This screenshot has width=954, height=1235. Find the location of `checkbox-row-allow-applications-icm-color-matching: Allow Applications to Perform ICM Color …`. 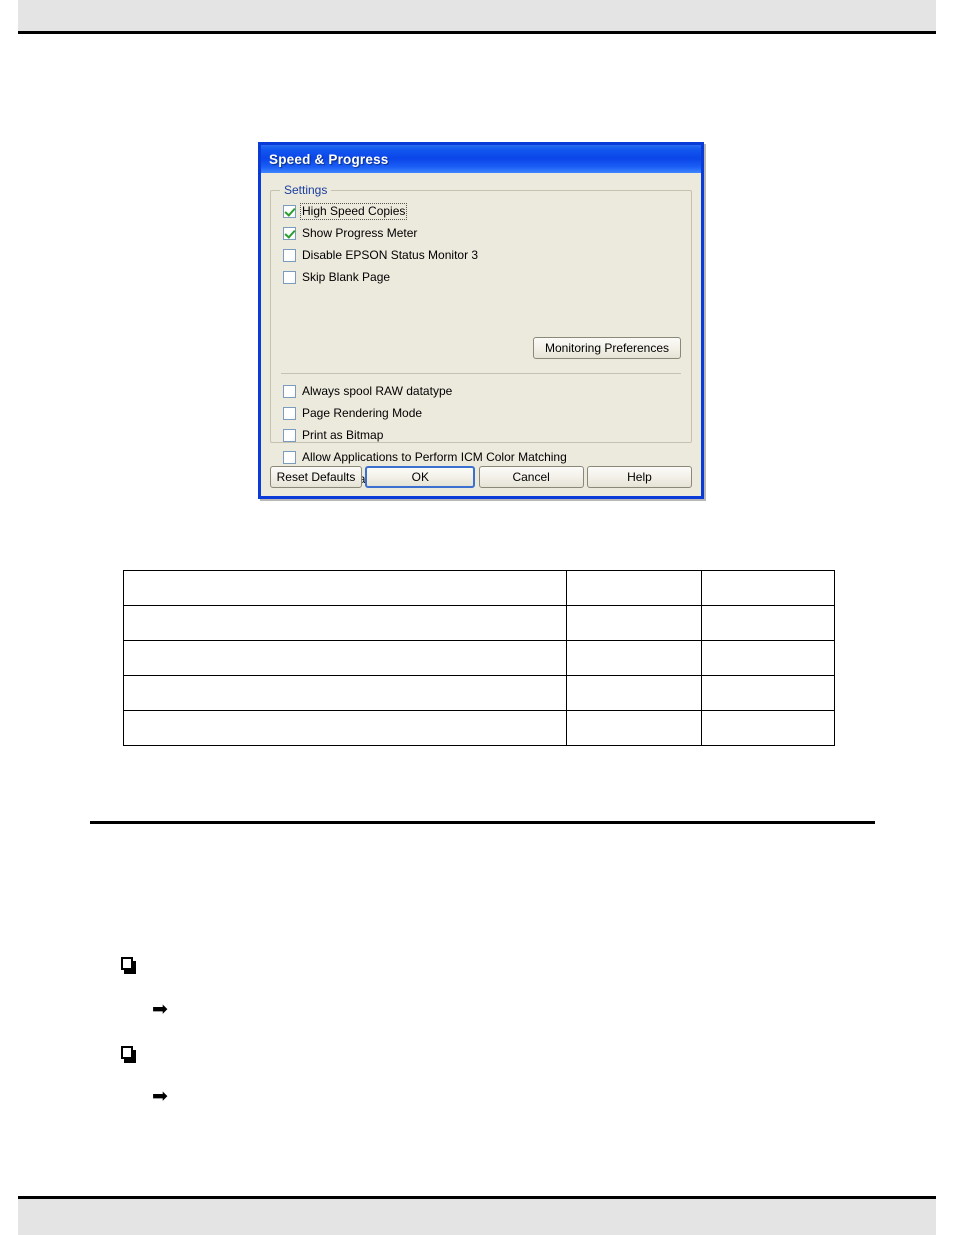

checkbox-row-allow-applications-icm-color-matching: Allow Applications to Perform ICM Color … is located at coordinates (425, 457).